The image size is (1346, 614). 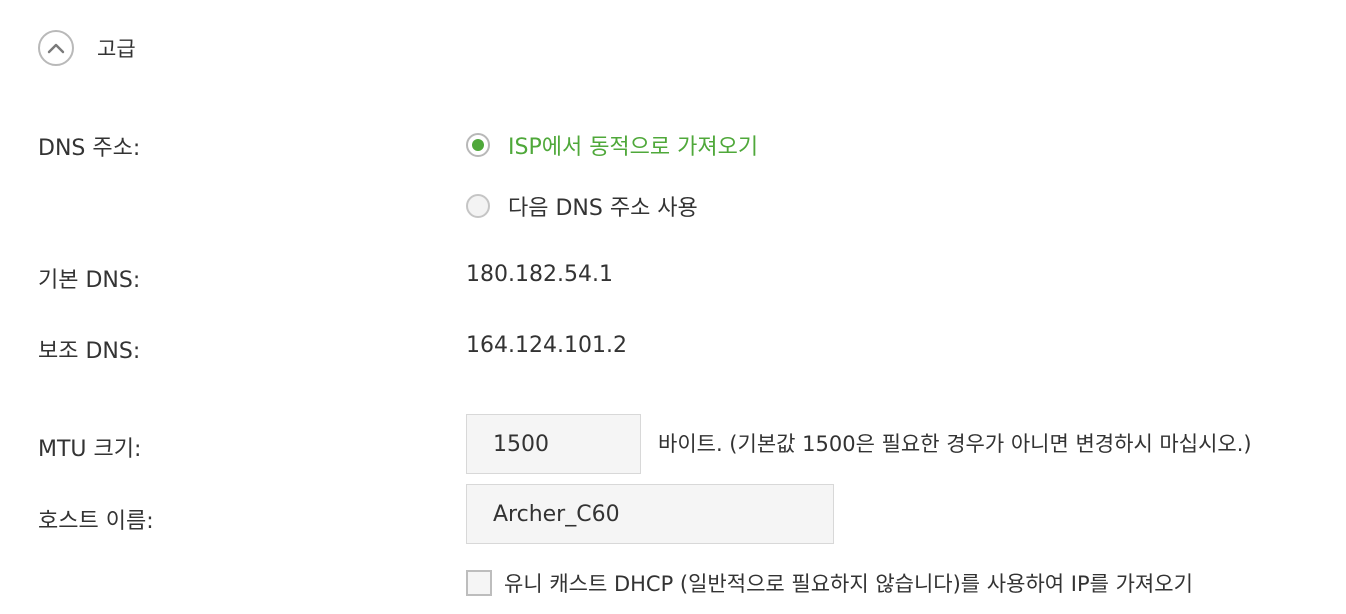 I want to click on radio-dns-manual: 다음 DNS 주소 사용, so click(x=582, y=206).